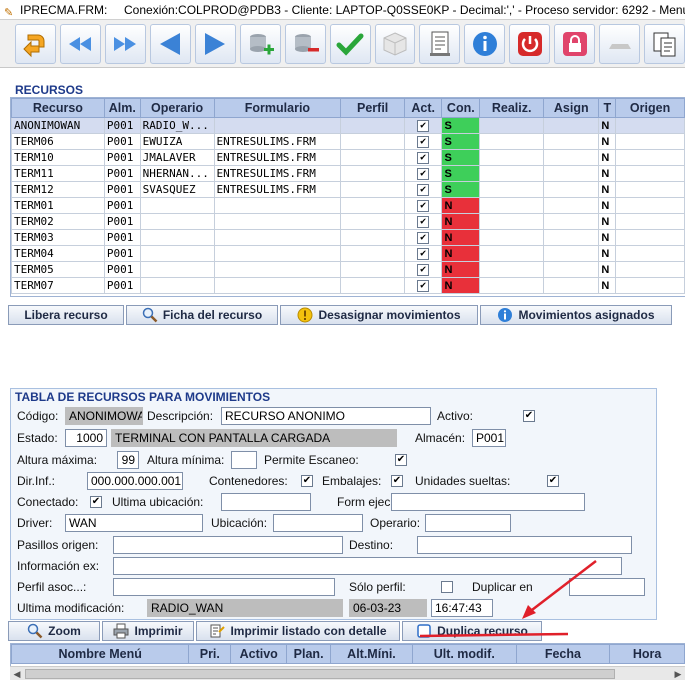 This screenshot has width=685, height=685. Describe the element at coordinates (348, 221) in the screenshot. I see `table-row: TERM02 P001 ✔ N N` at that location.